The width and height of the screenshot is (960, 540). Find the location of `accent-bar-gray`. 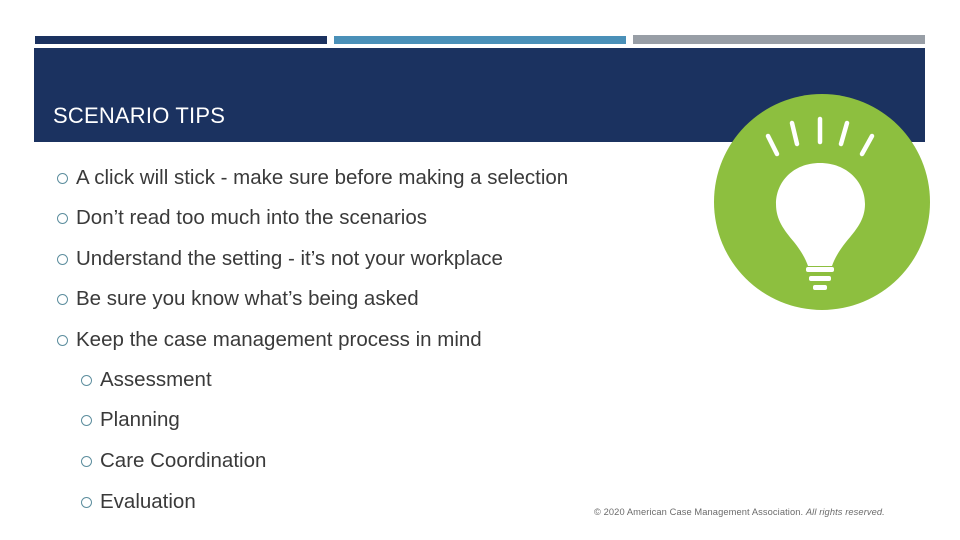

accent-bar-gray is located at coordinates (779, 39).